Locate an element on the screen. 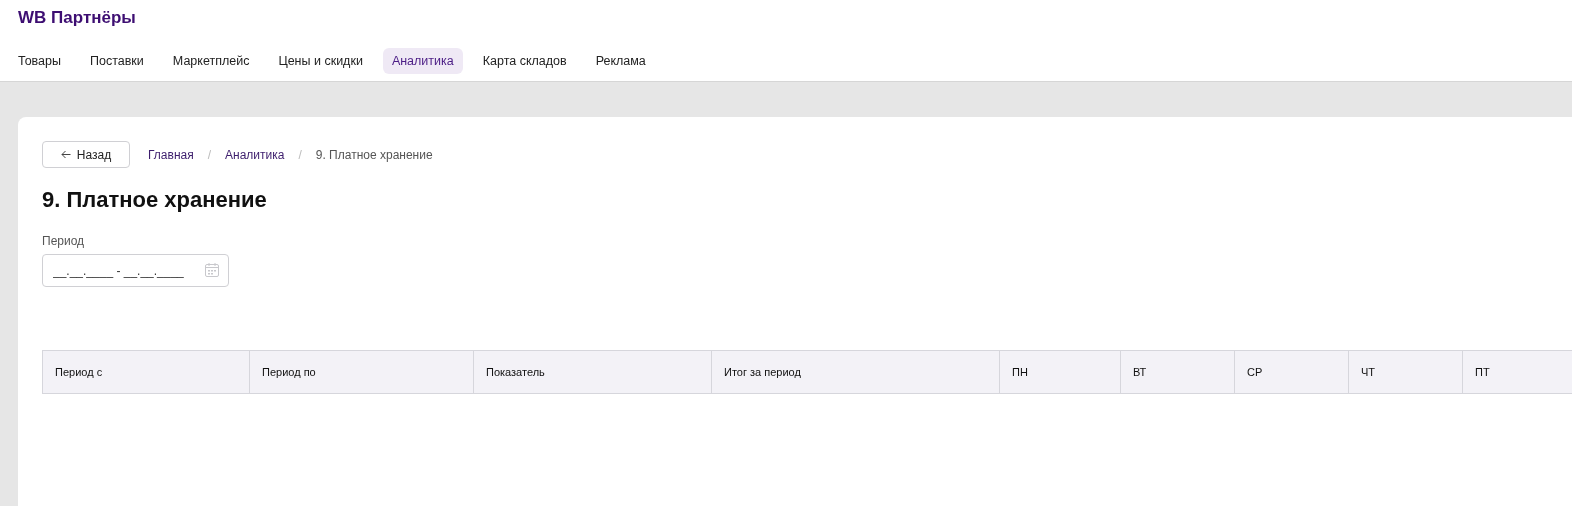 This screenshot has width=1572, height=506. nav-tab: Аналитика is located at coordinates (422, 61).